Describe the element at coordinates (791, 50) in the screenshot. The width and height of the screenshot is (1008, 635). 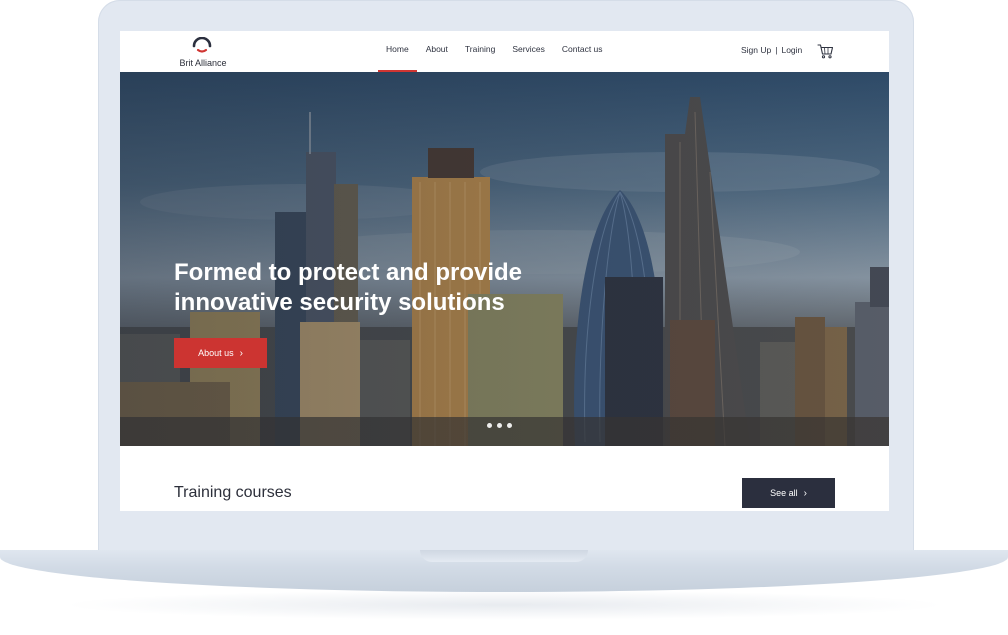
I see `login-link: Login` at that location.